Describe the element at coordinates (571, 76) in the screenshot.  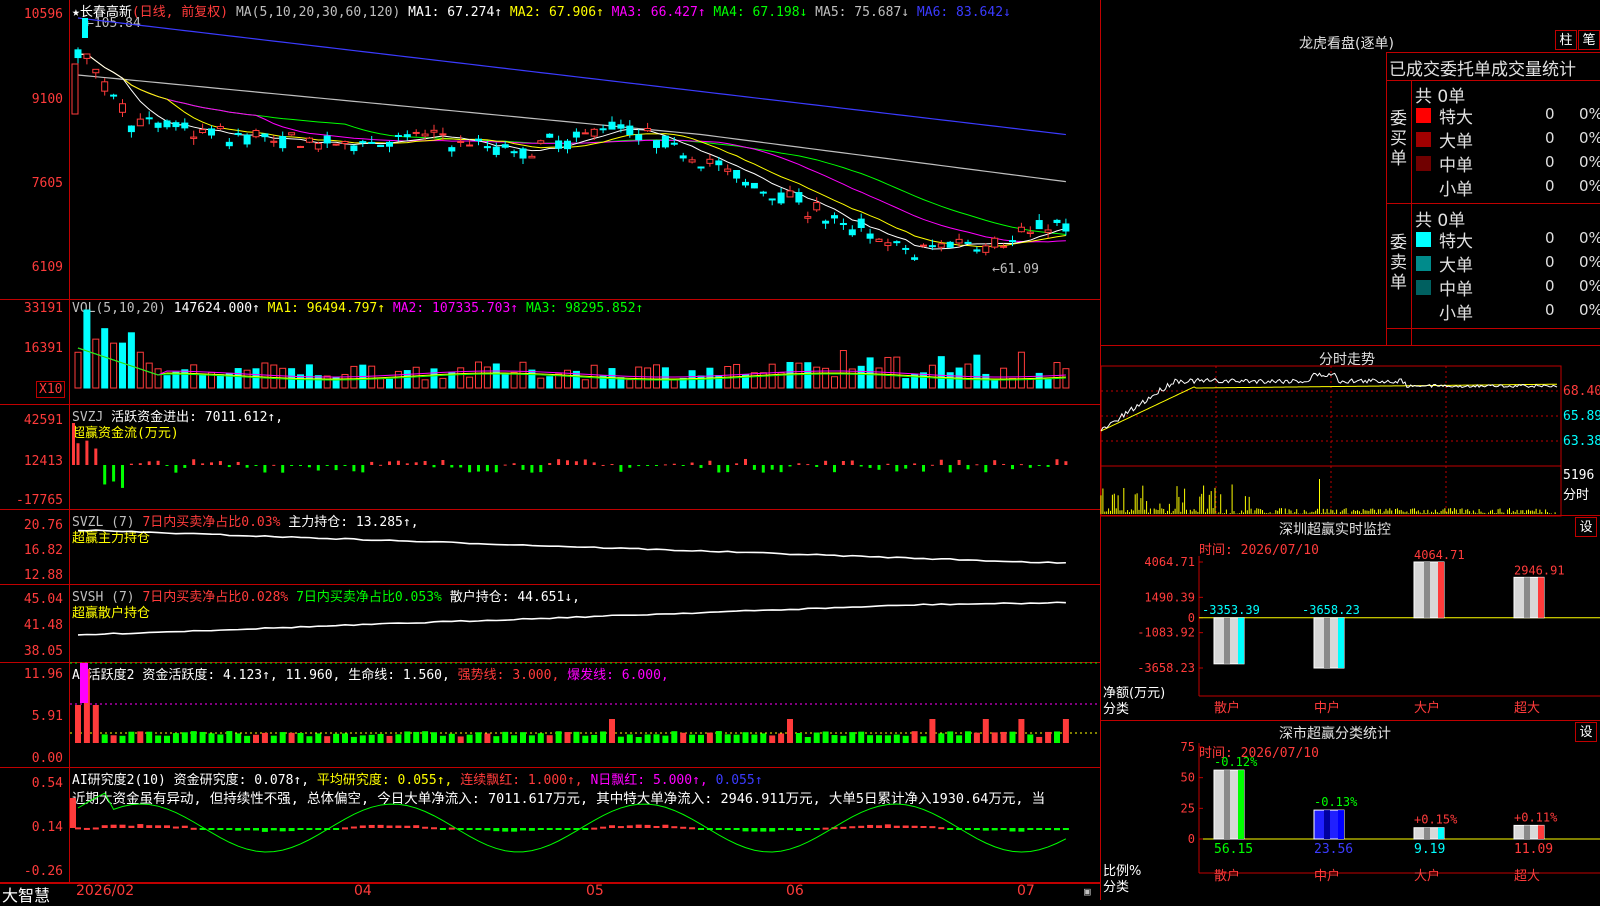
I see `ma6-line` at that location.